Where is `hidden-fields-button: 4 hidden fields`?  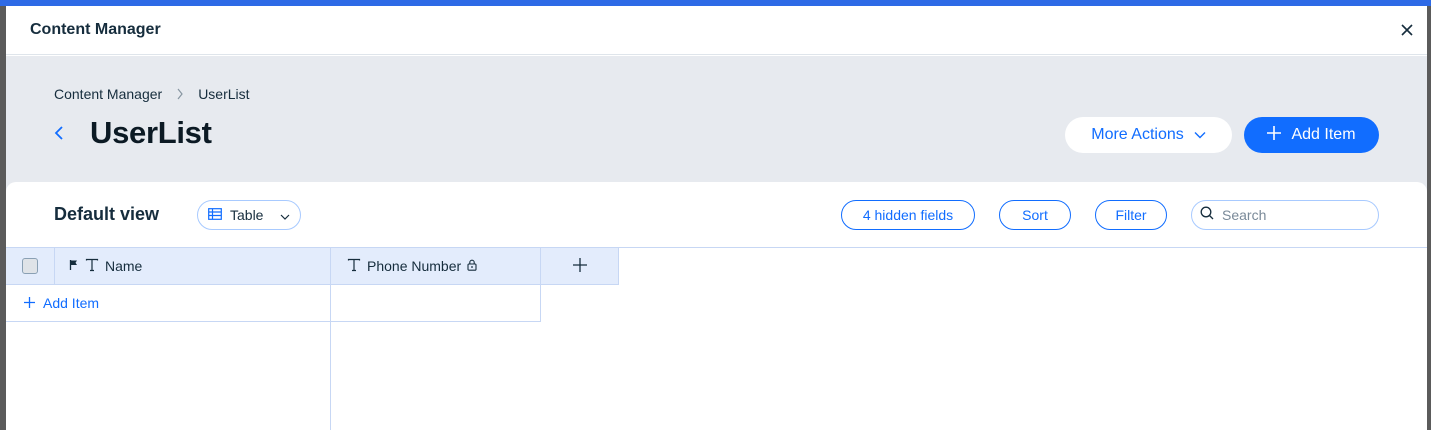 hidden-fields-button: 4 hidden fields is located at coordinates (908, 215).